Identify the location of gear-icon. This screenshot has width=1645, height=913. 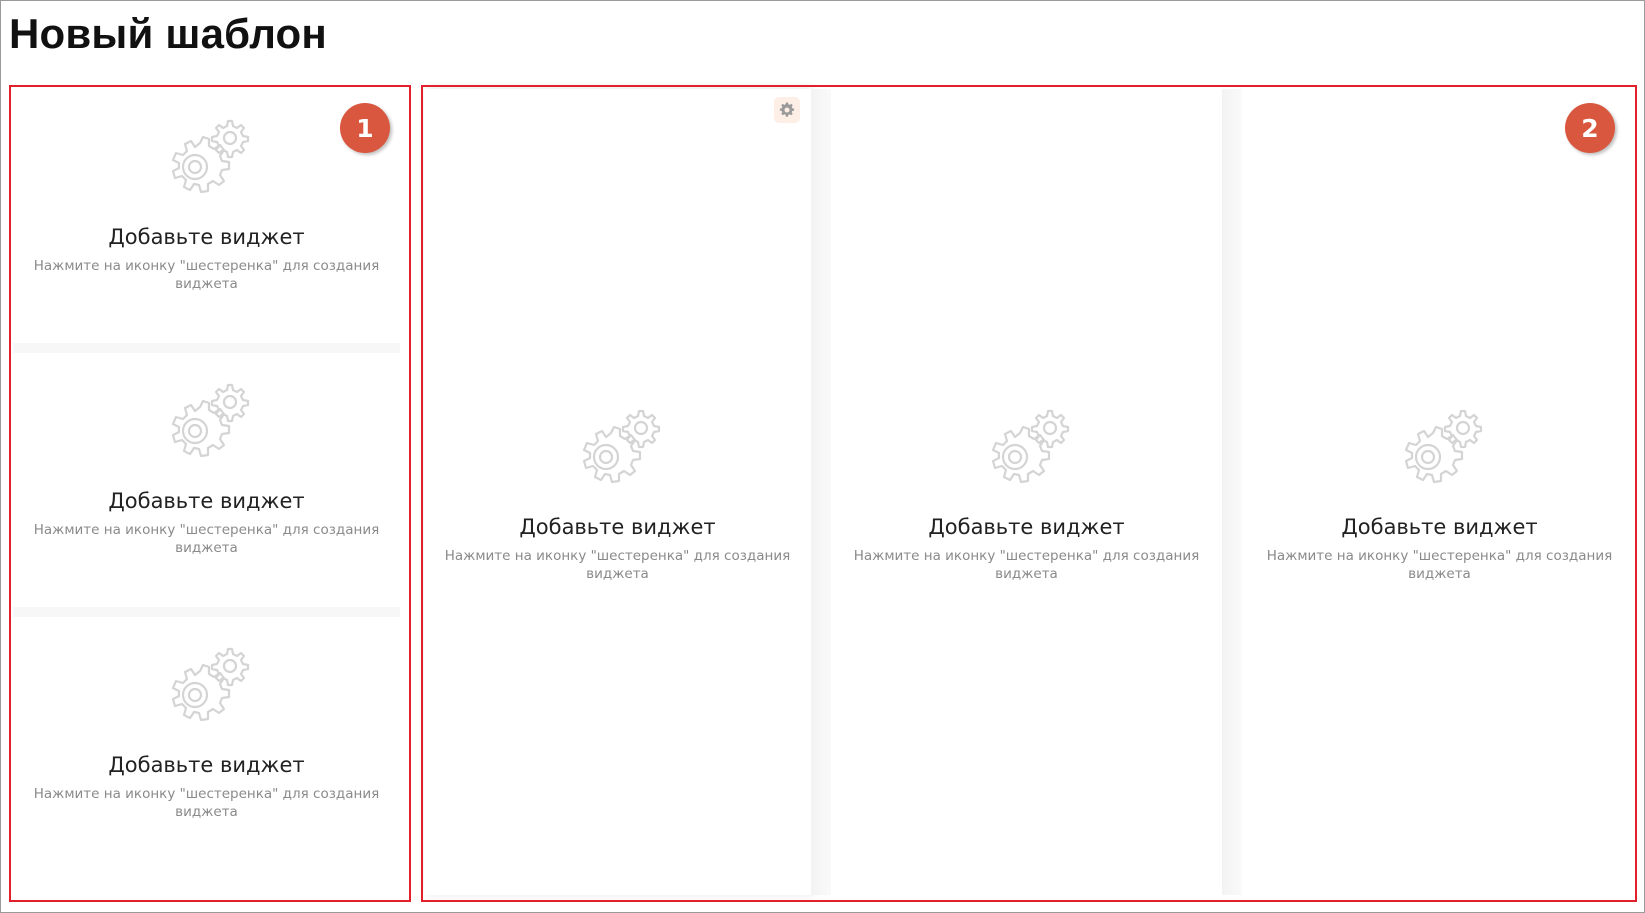
(787, 109).